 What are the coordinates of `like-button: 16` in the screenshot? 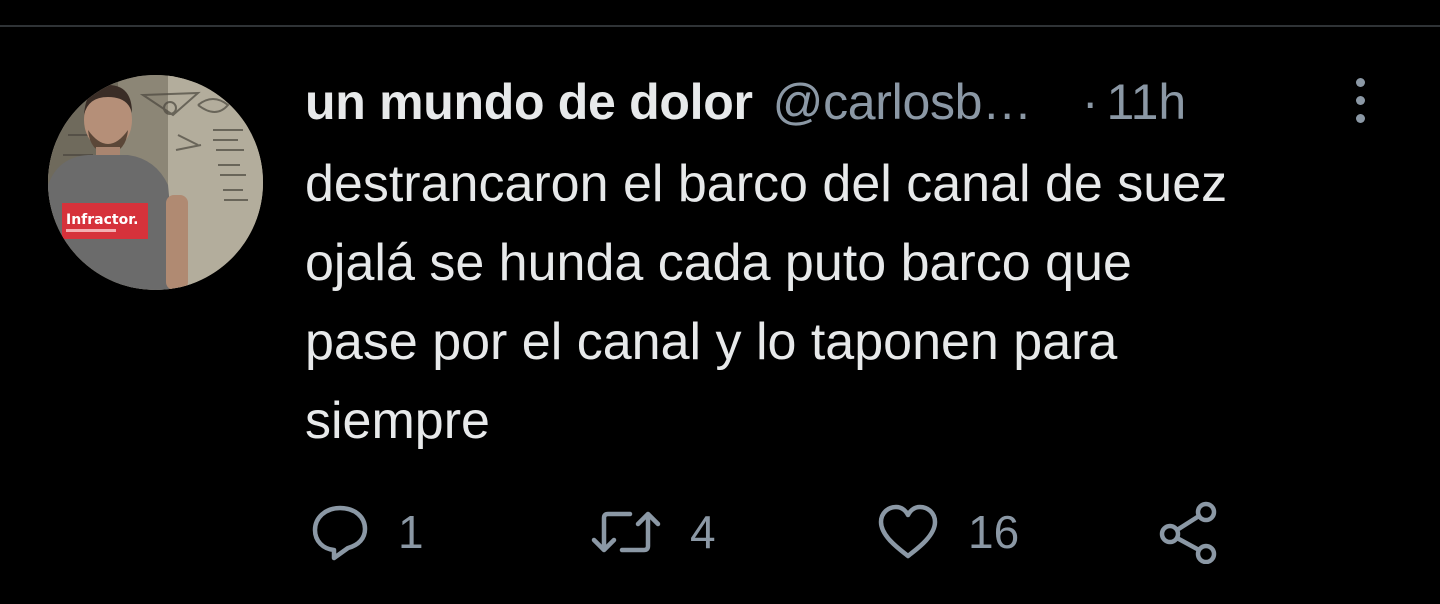 It's located at (947, 532).